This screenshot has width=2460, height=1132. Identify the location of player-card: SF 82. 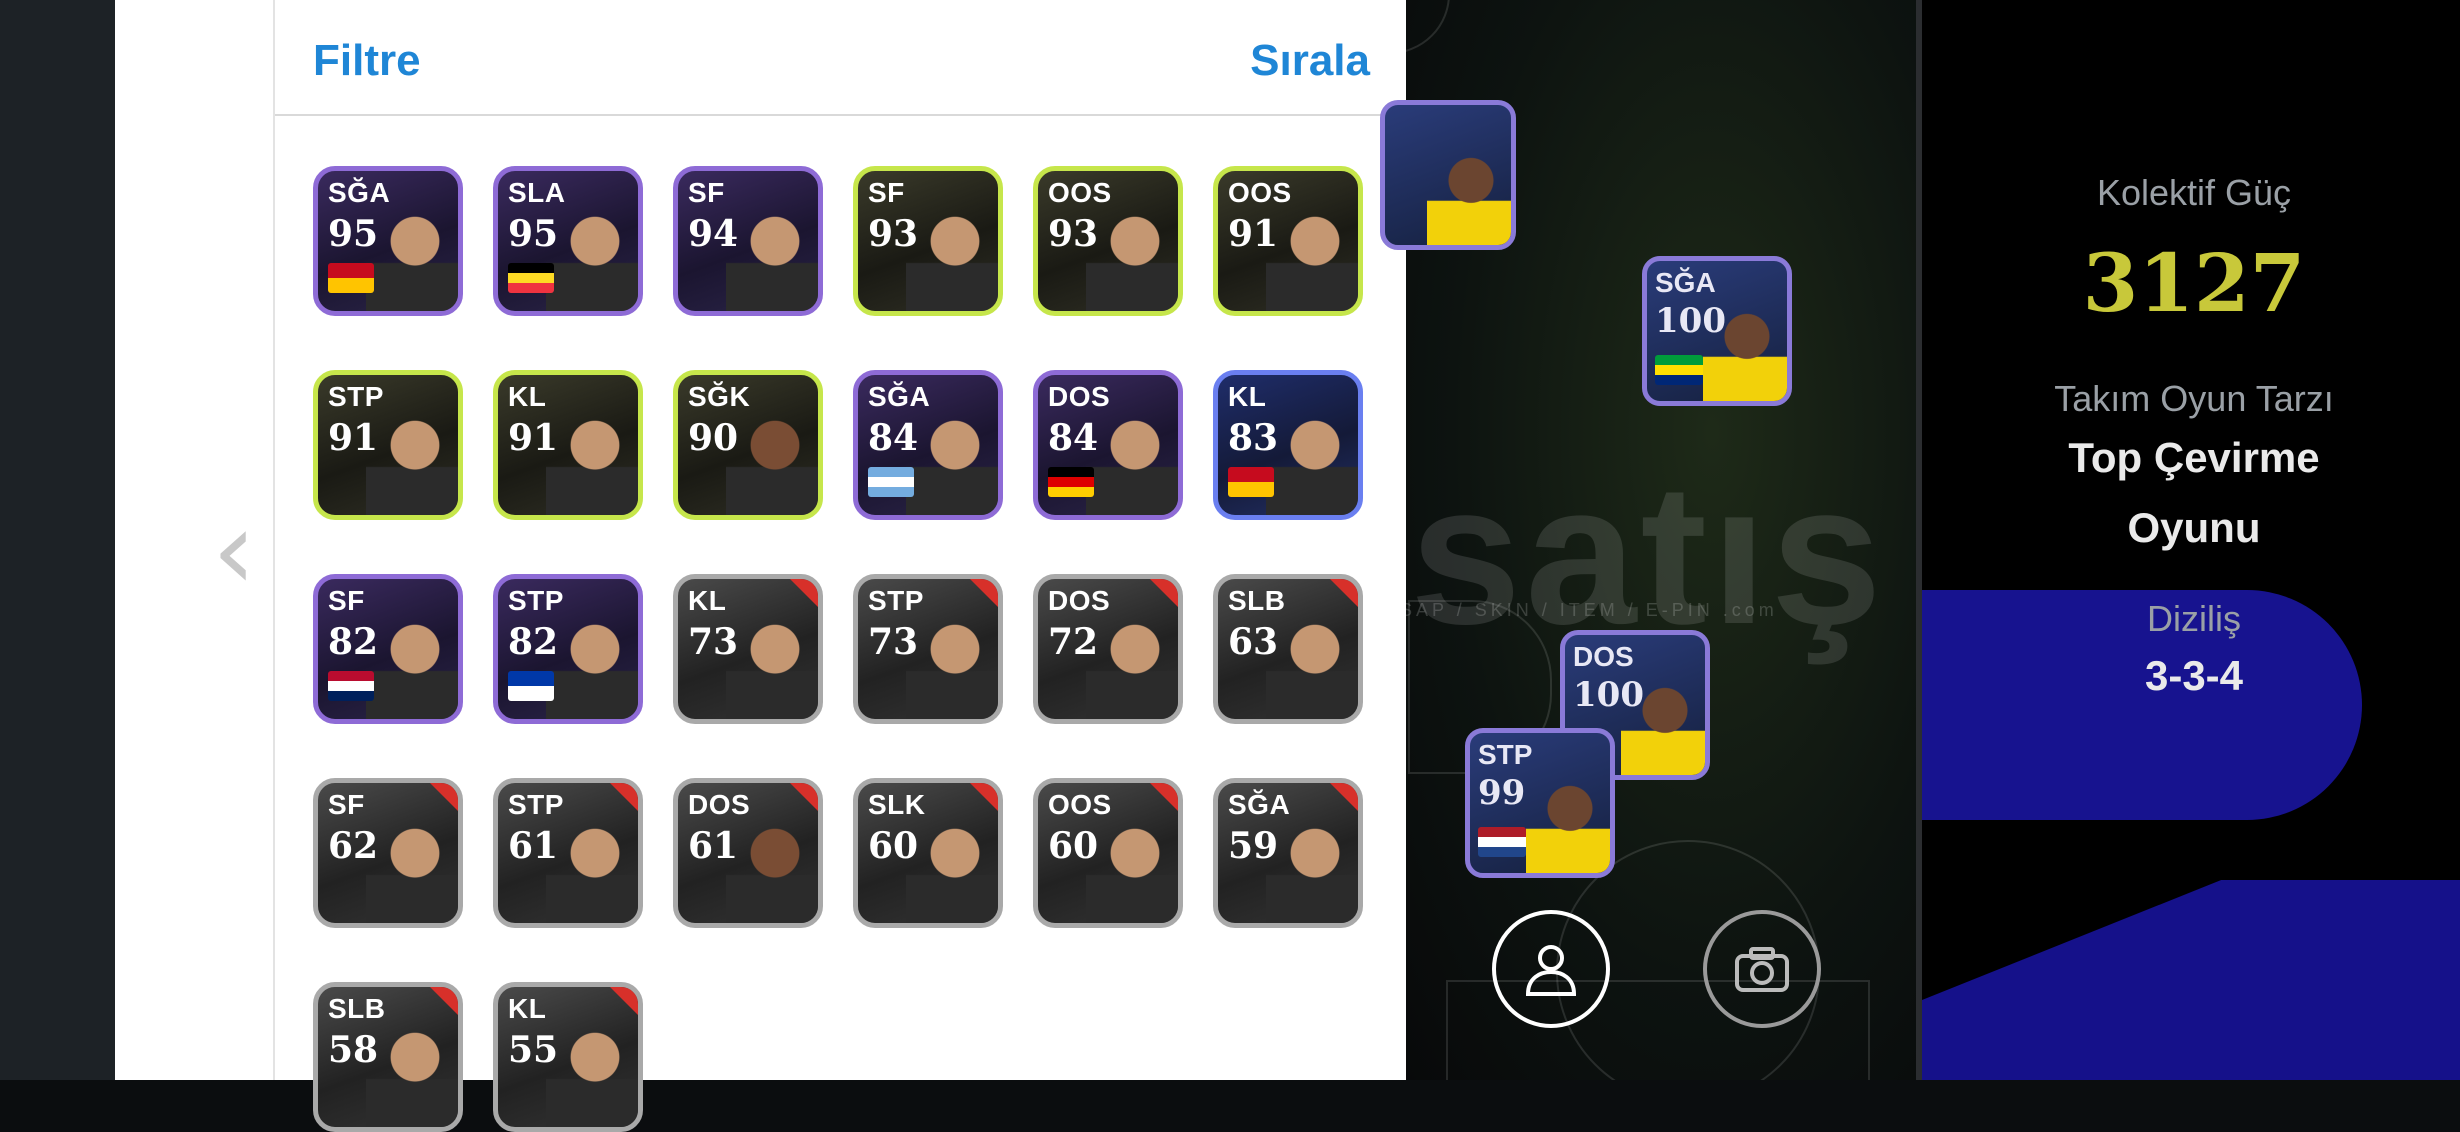
(388, 649).